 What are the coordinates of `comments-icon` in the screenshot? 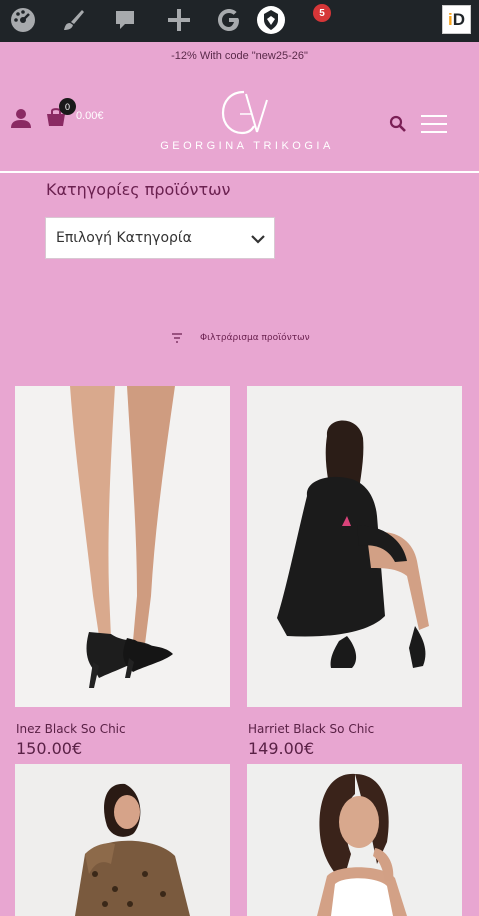 It's located at (125, 20).